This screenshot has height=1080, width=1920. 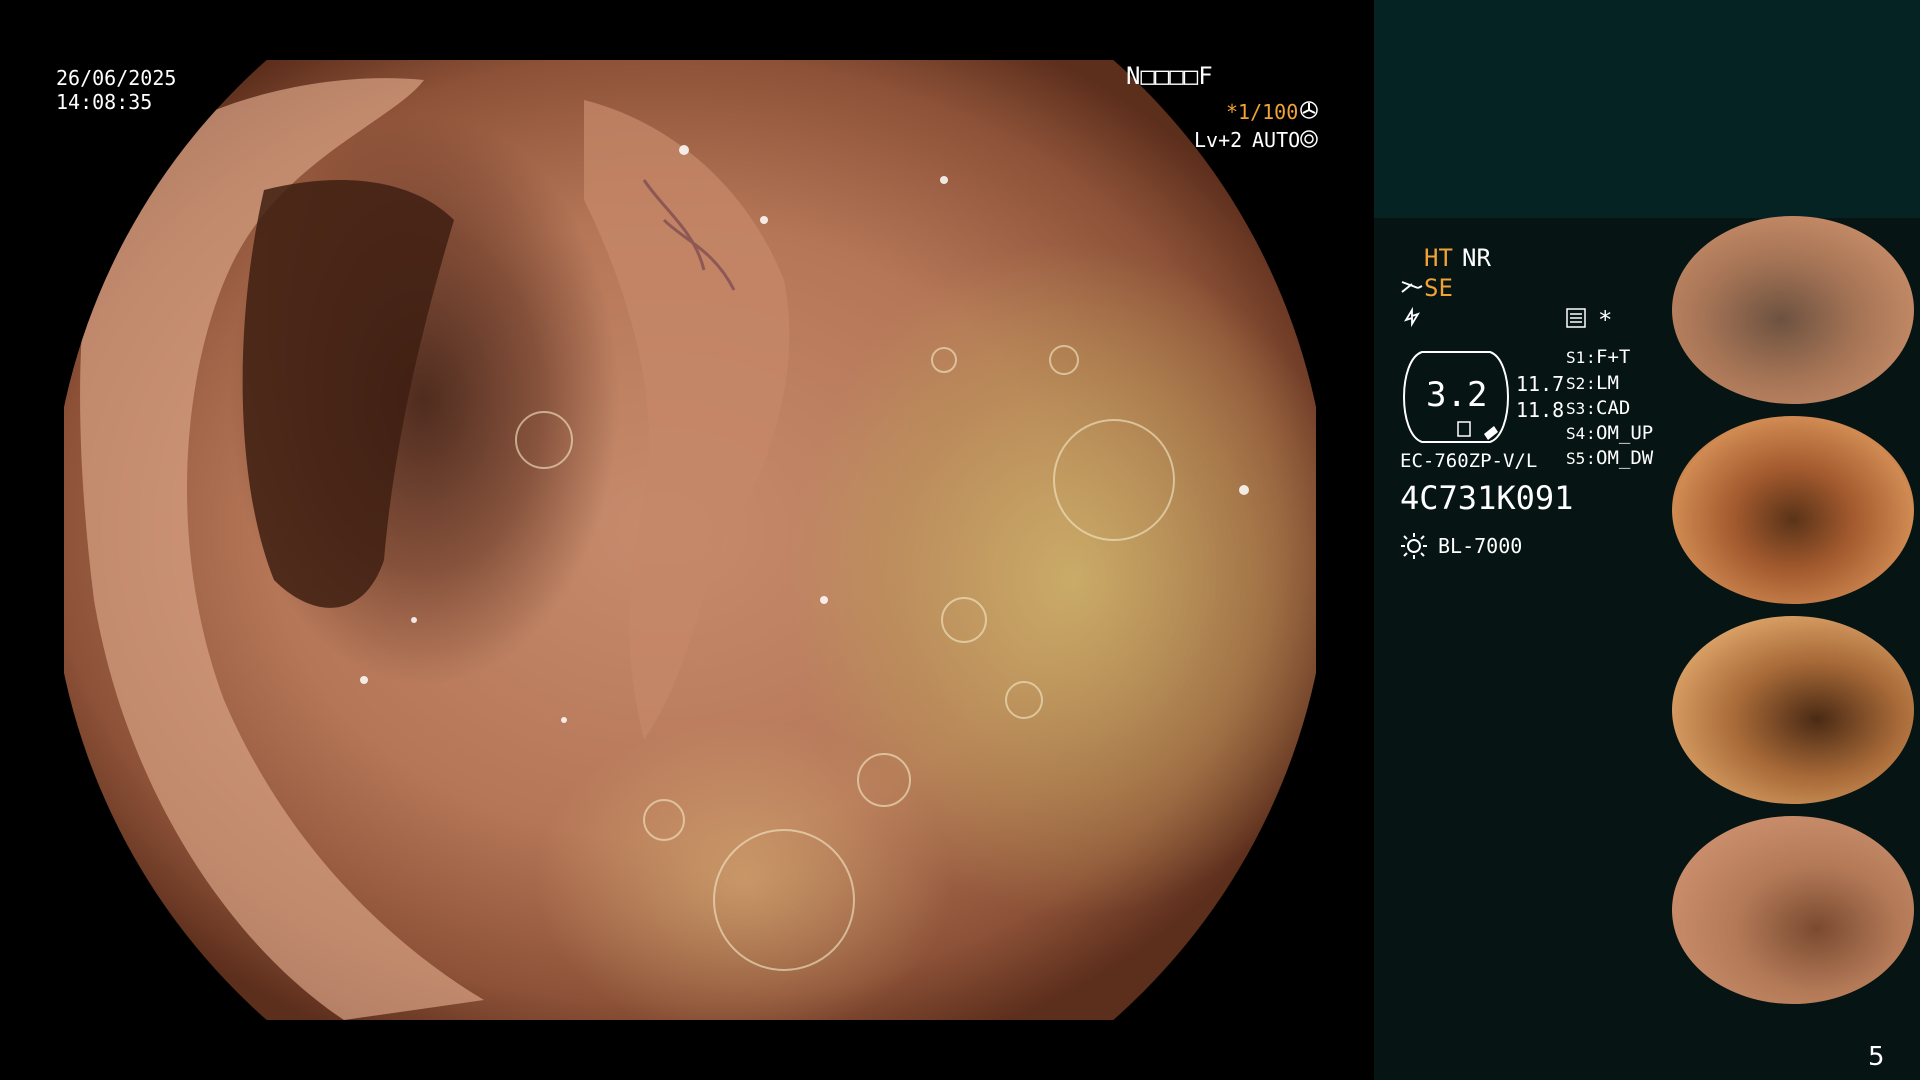 I want to click on sun-icon, so click(x=1414, y=548).